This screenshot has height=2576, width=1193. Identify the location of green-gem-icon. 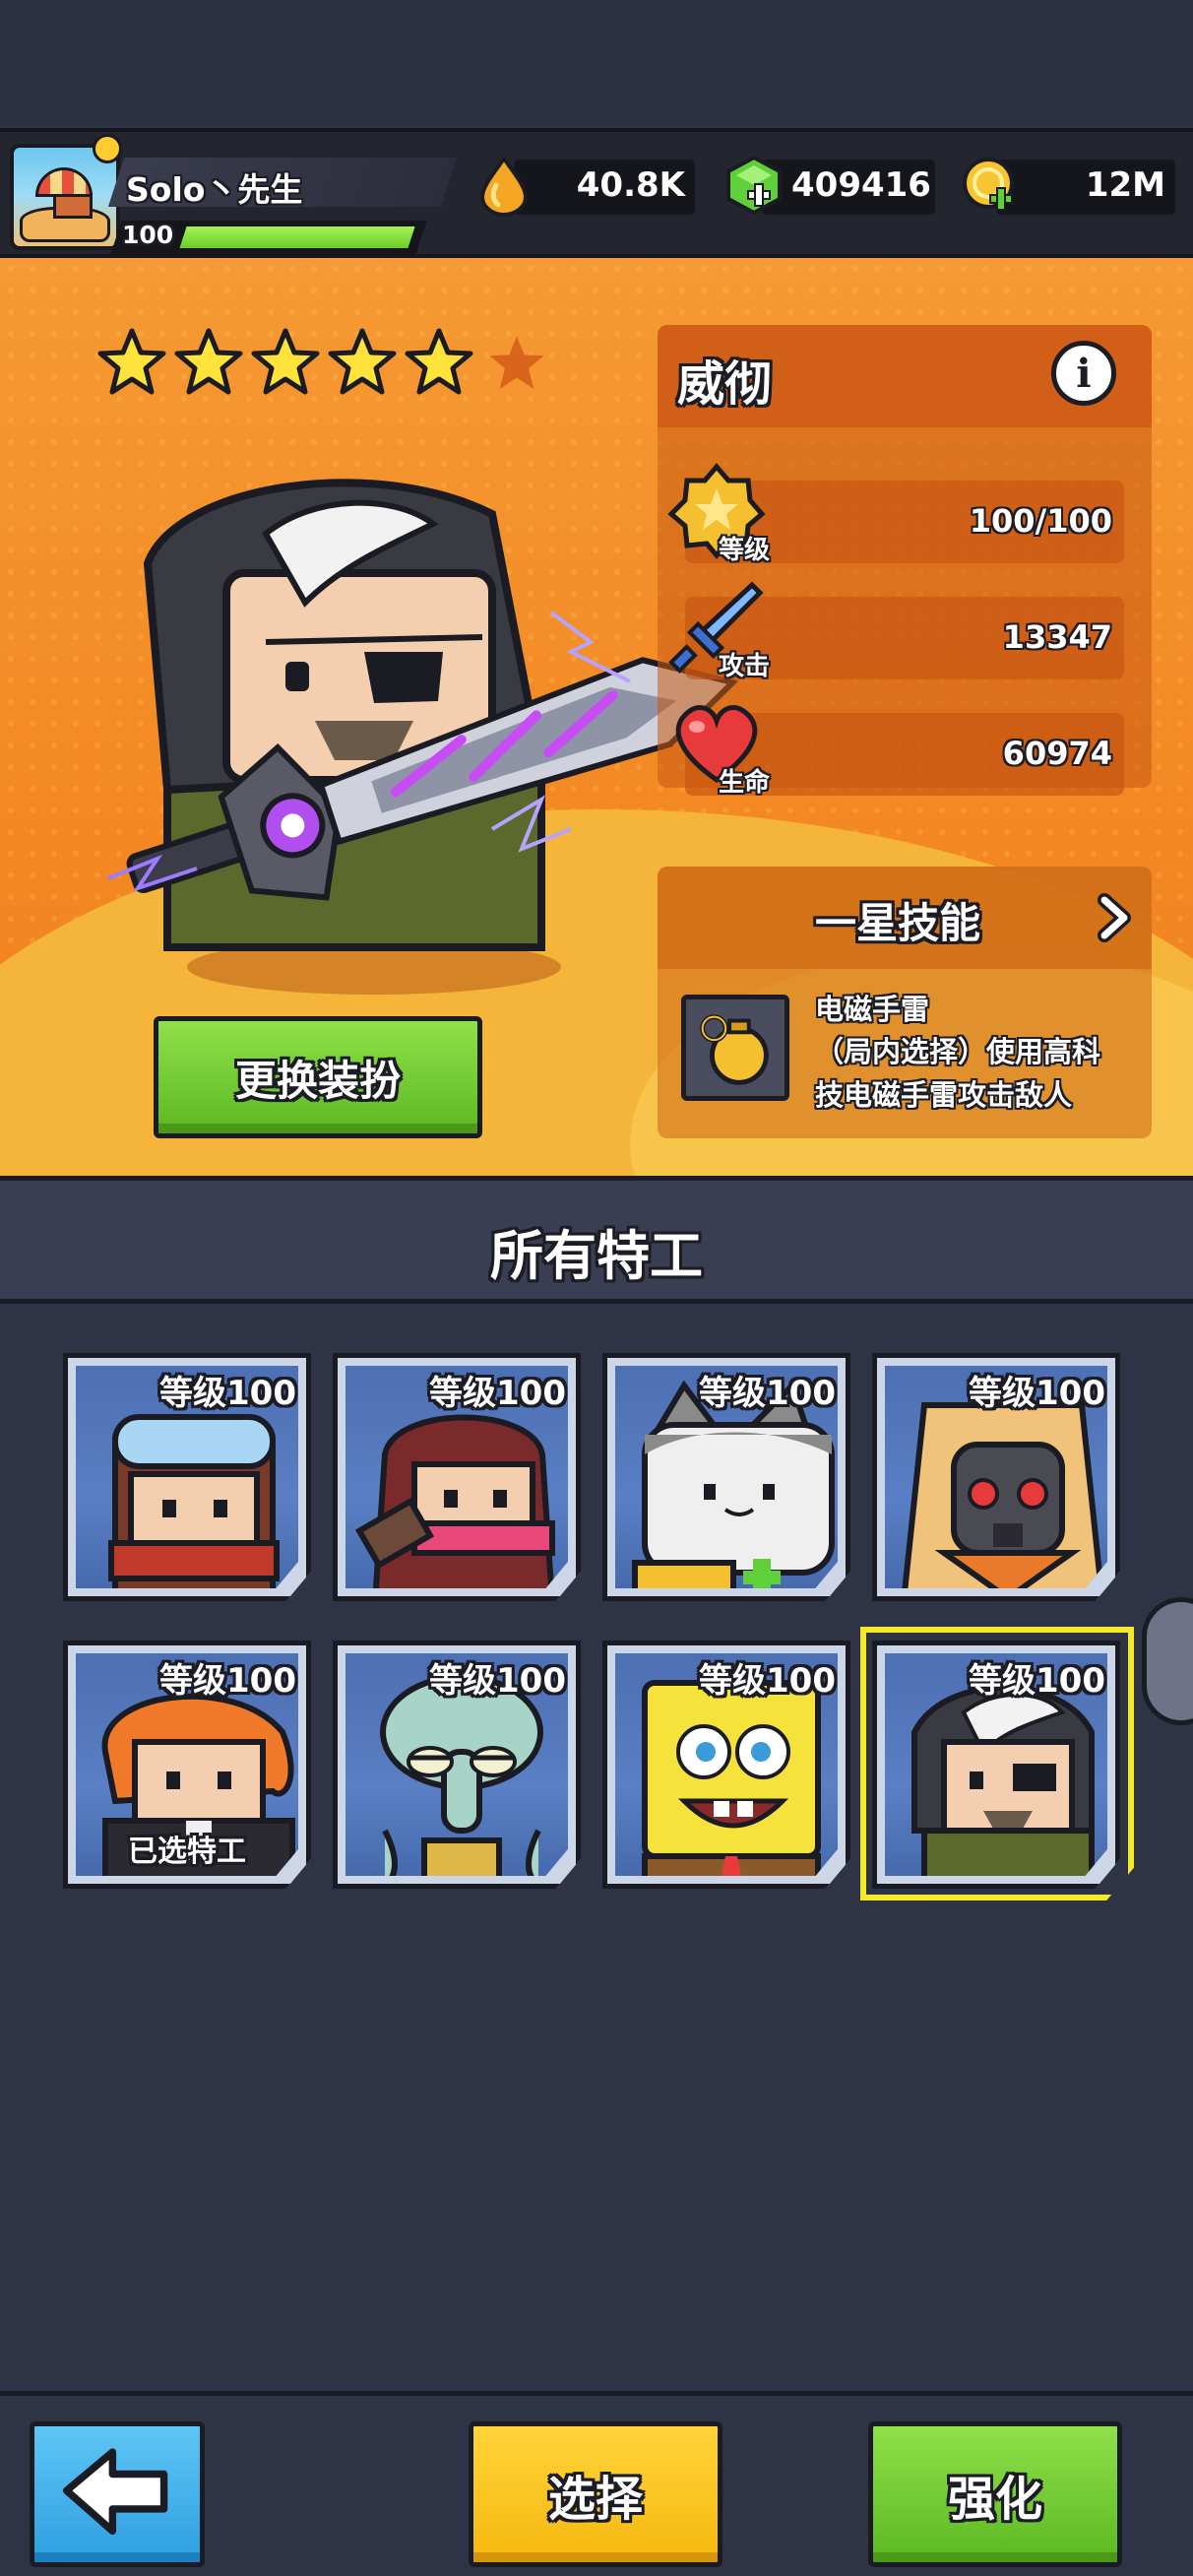
(754, 185).